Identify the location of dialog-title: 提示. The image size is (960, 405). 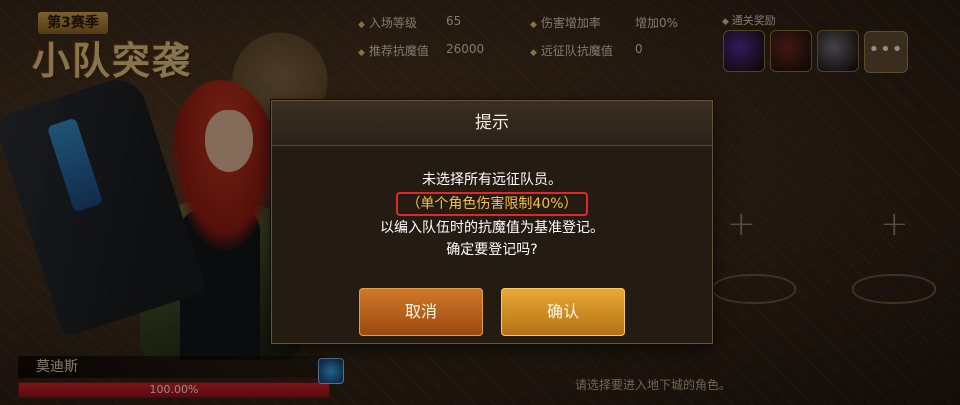
(492, 123).